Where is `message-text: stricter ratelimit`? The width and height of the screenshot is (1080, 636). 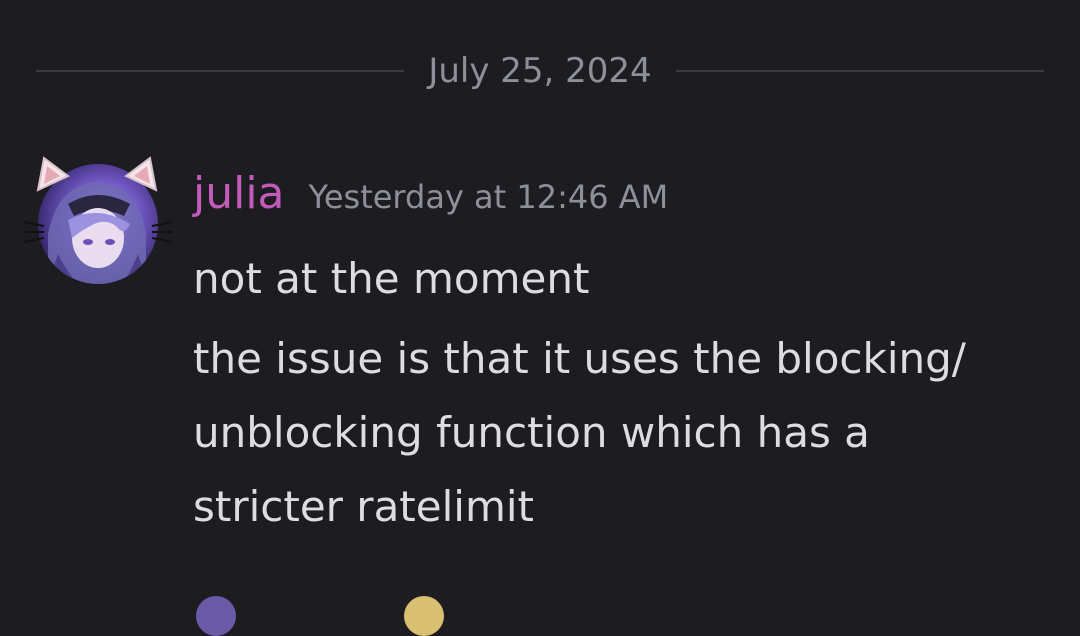
message-text: stricter ratelimit is located at coordinates (364, 506).